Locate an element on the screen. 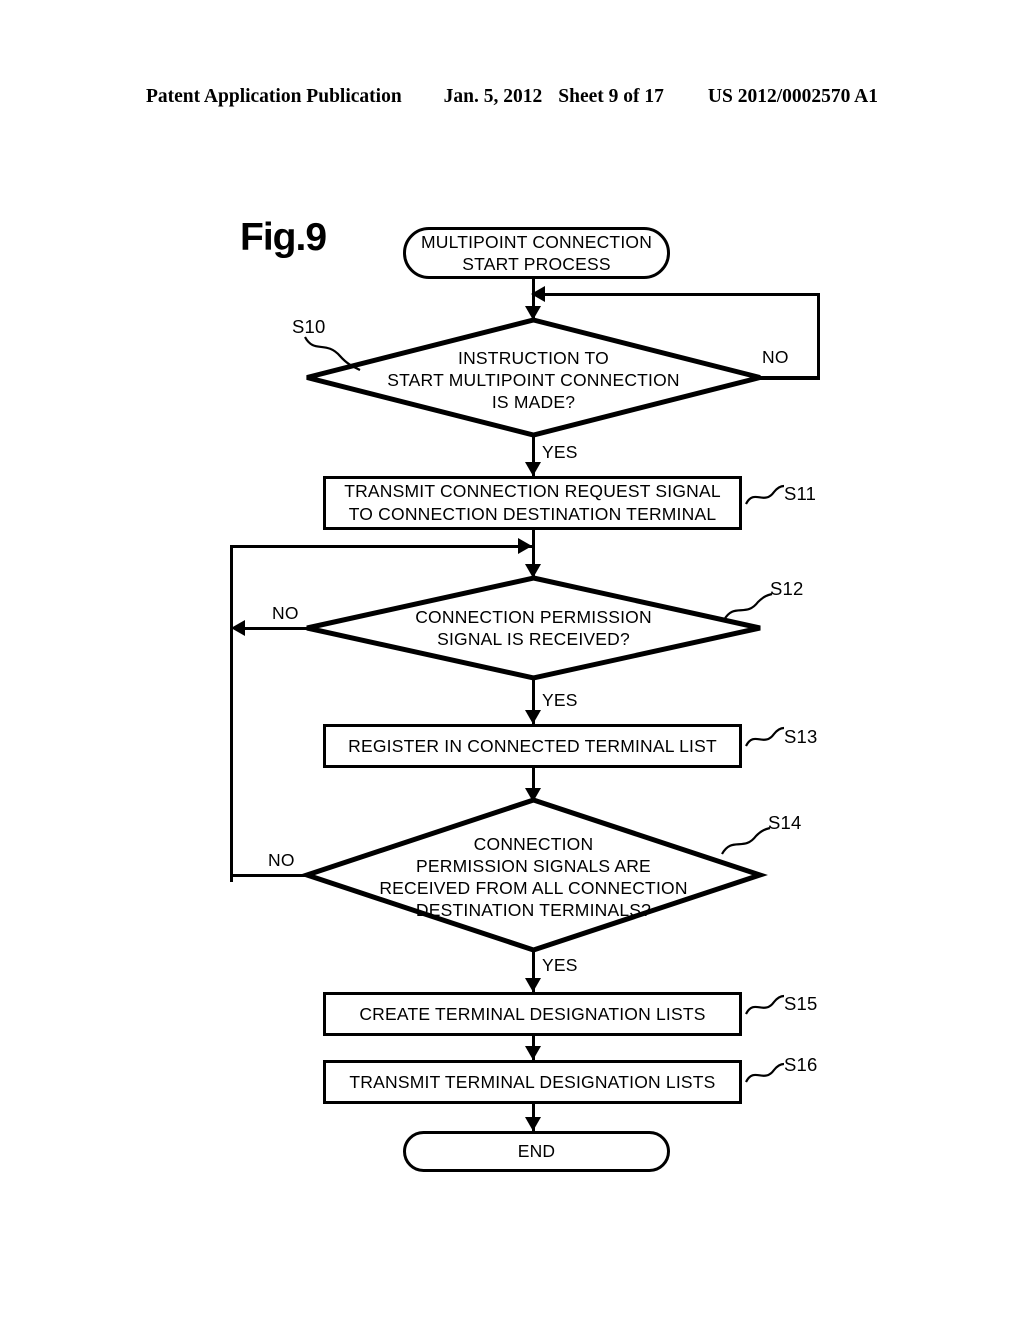 This screenshot has height=1320, width=1024. arrowhead-s12-no is located at coordinates (238, 628).